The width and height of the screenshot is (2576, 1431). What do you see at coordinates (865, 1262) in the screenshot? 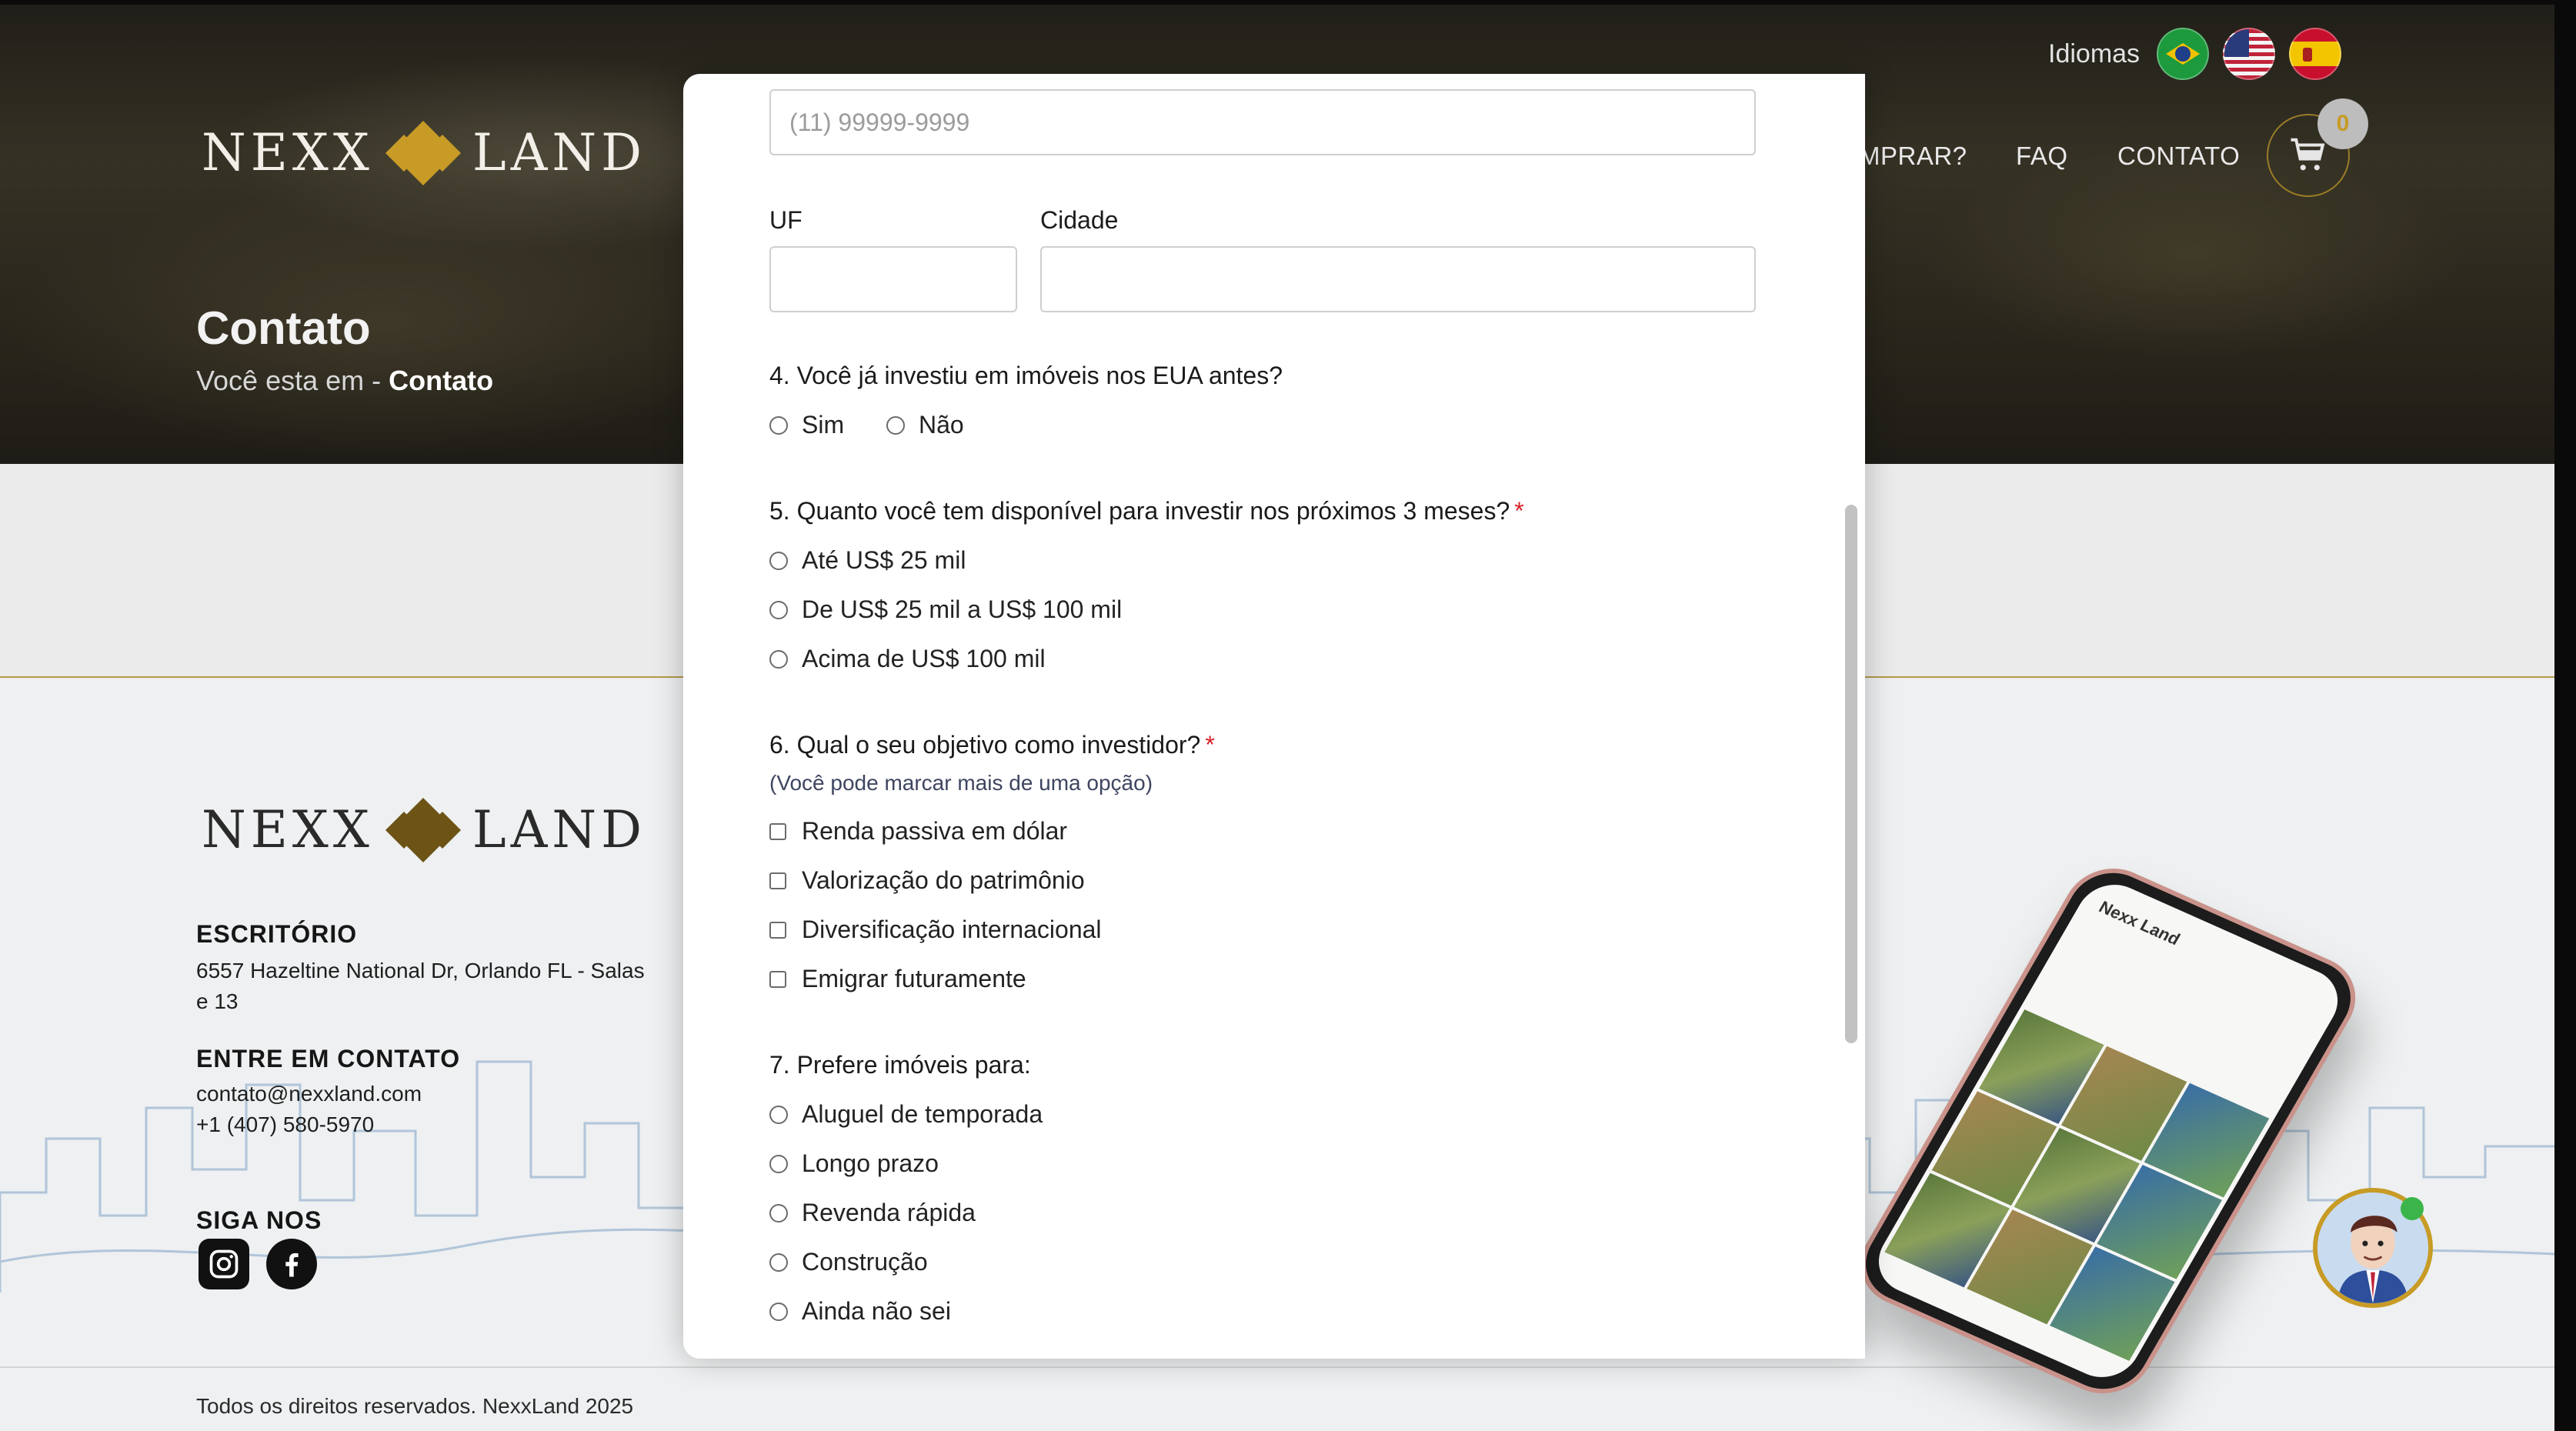
I see `option-label: Construção` at bounding box center [865, 1262].